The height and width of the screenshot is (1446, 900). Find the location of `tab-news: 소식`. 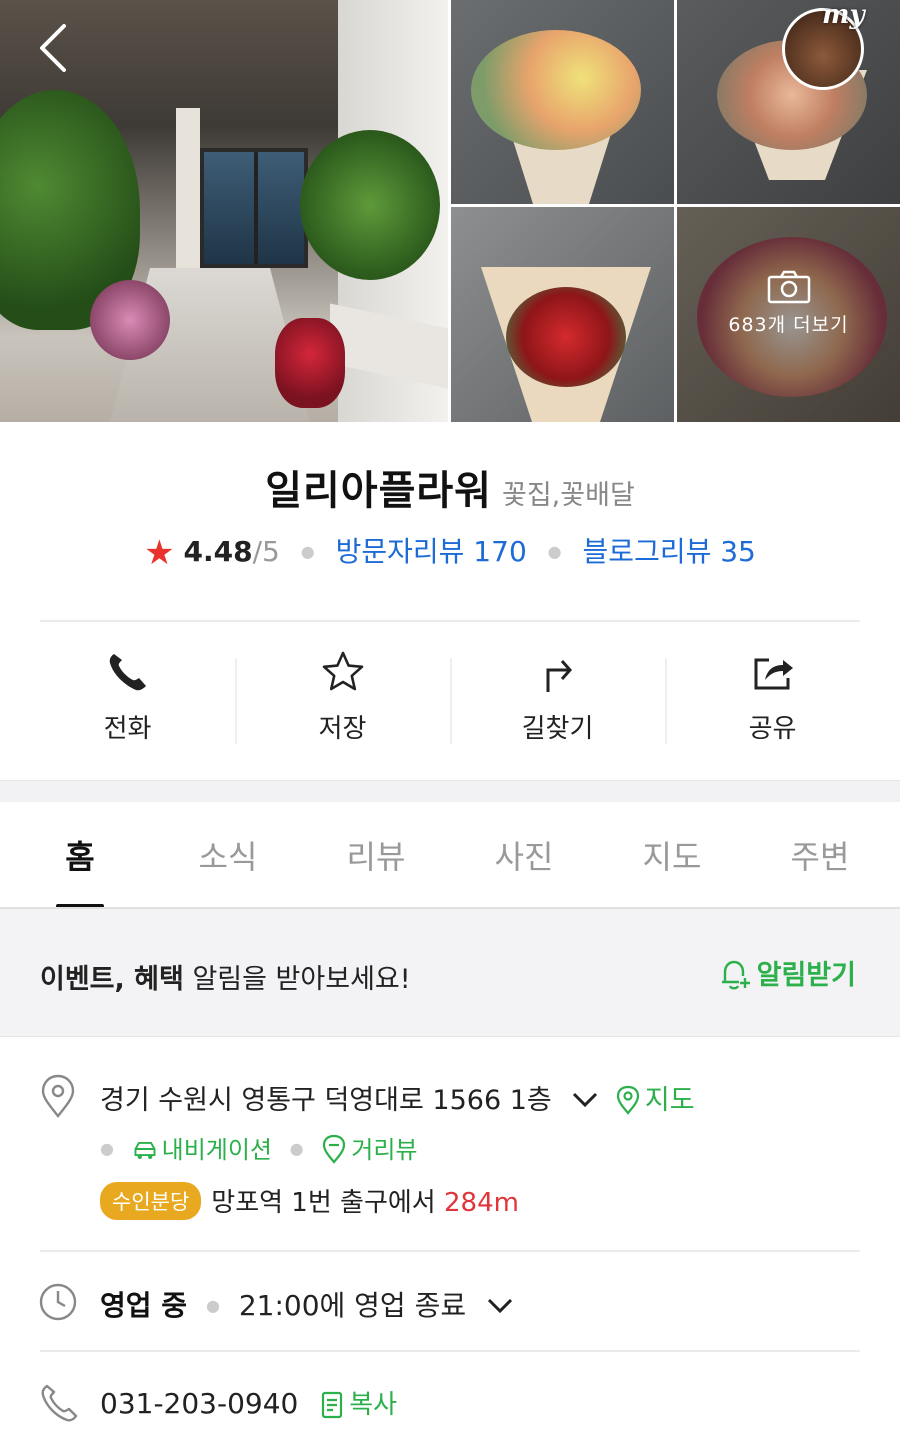

tab-news: 소식 is located at coordinates (228, 855).